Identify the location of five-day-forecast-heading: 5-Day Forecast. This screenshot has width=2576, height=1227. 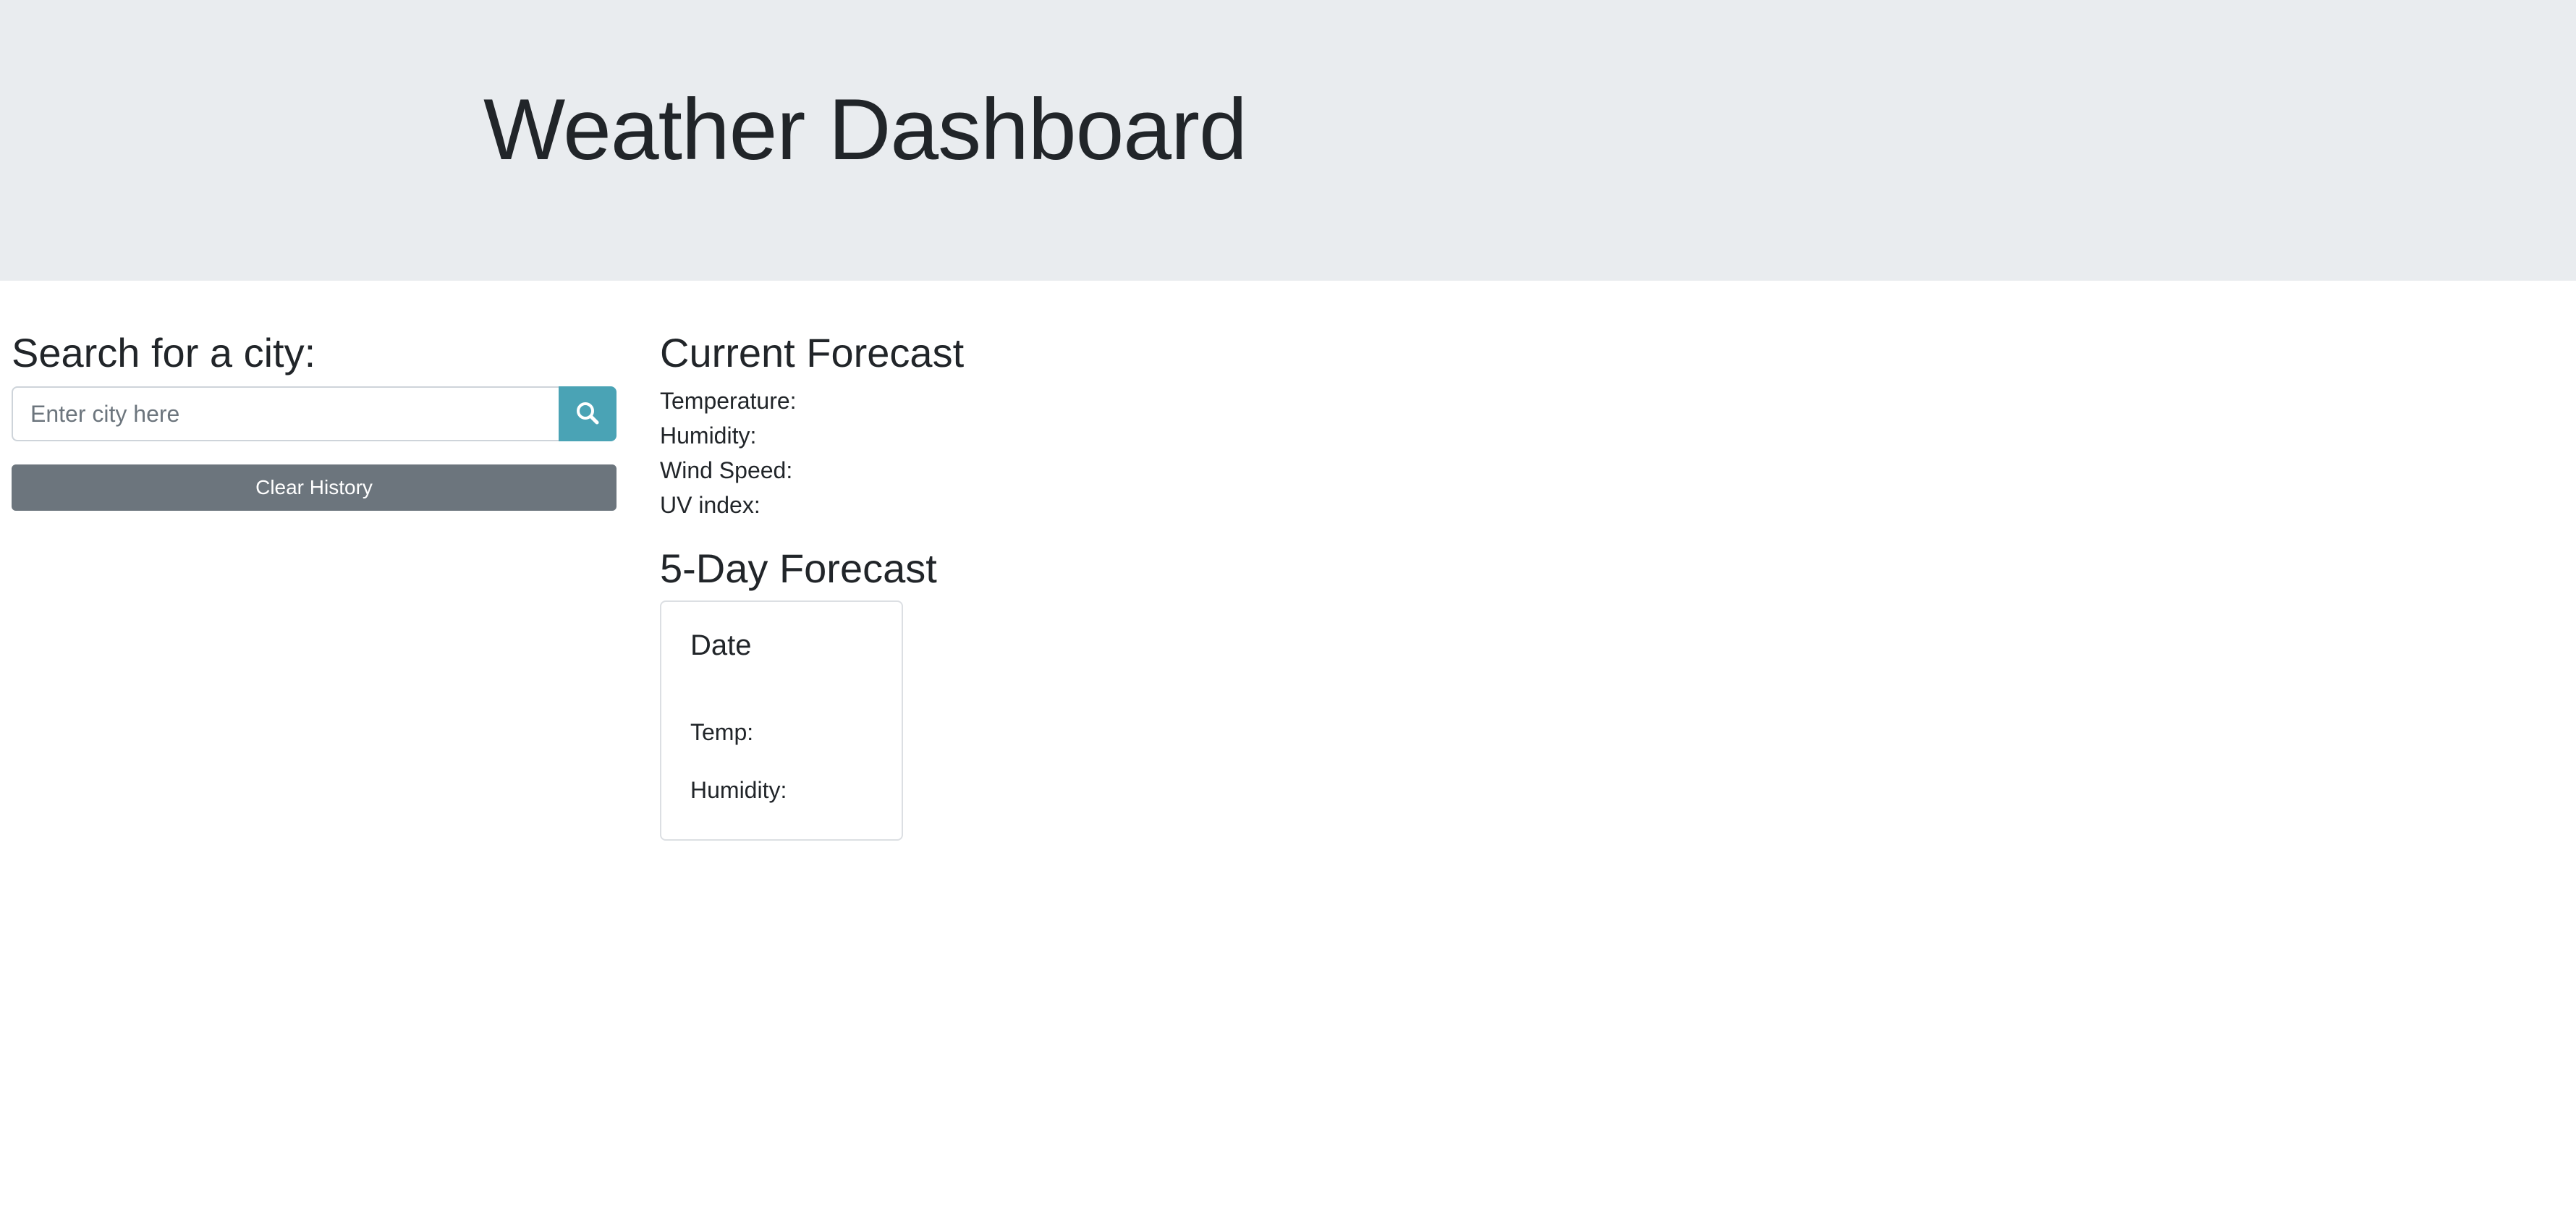
(798, 568).